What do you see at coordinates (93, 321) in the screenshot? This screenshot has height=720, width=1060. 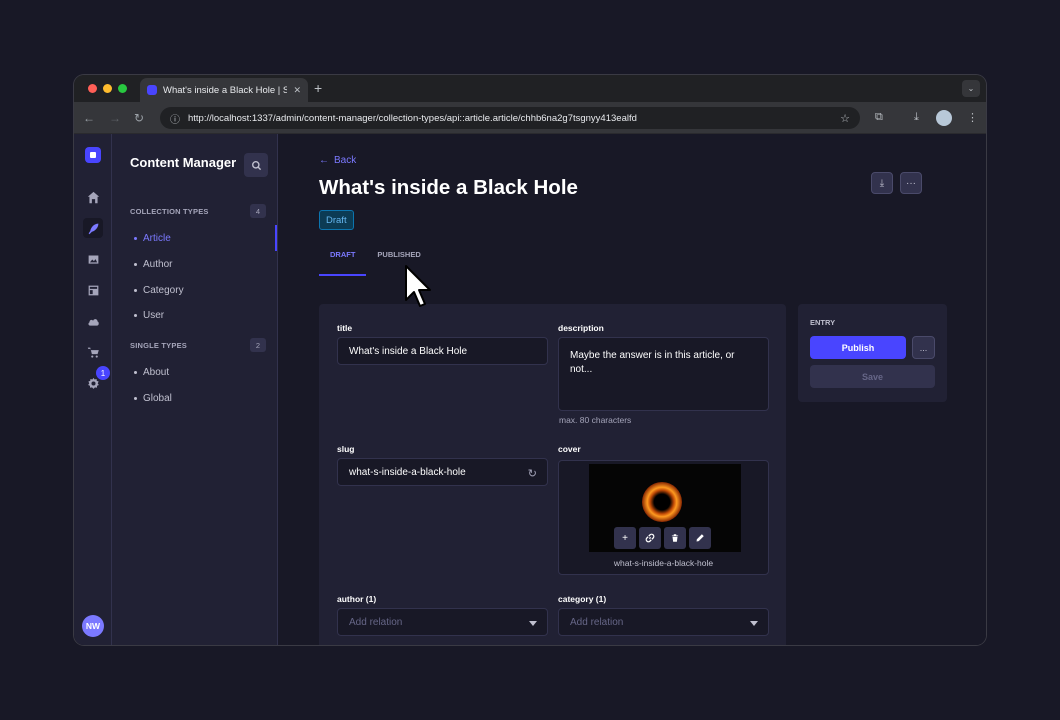 I see `cloud-icon` at bounding box center [93, 321].